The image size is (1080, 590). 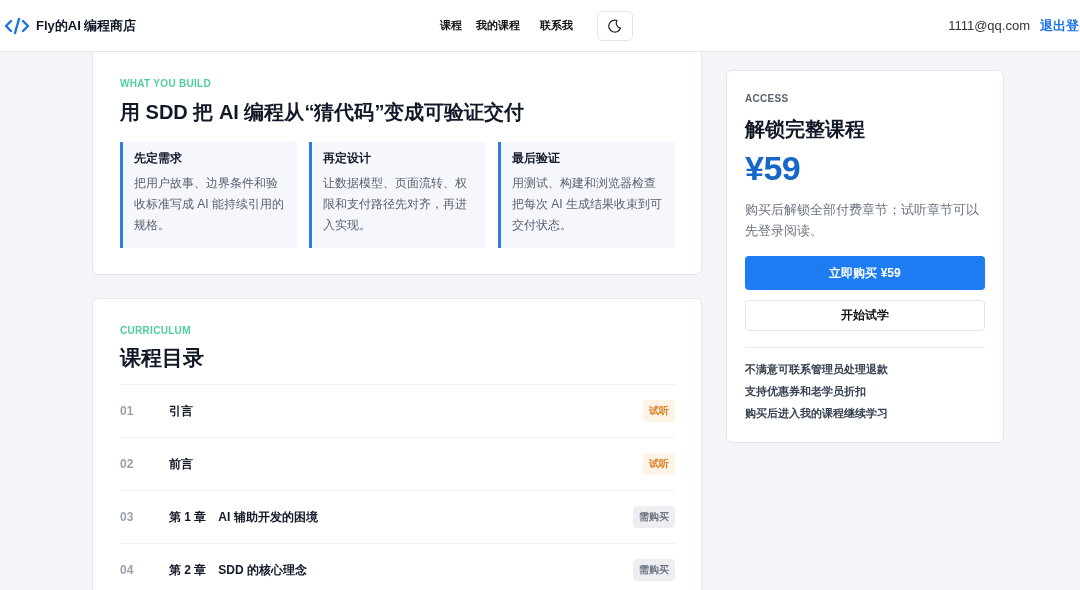 I want to click on user-email: 1111@qq.com, so click(x=989, y=25).